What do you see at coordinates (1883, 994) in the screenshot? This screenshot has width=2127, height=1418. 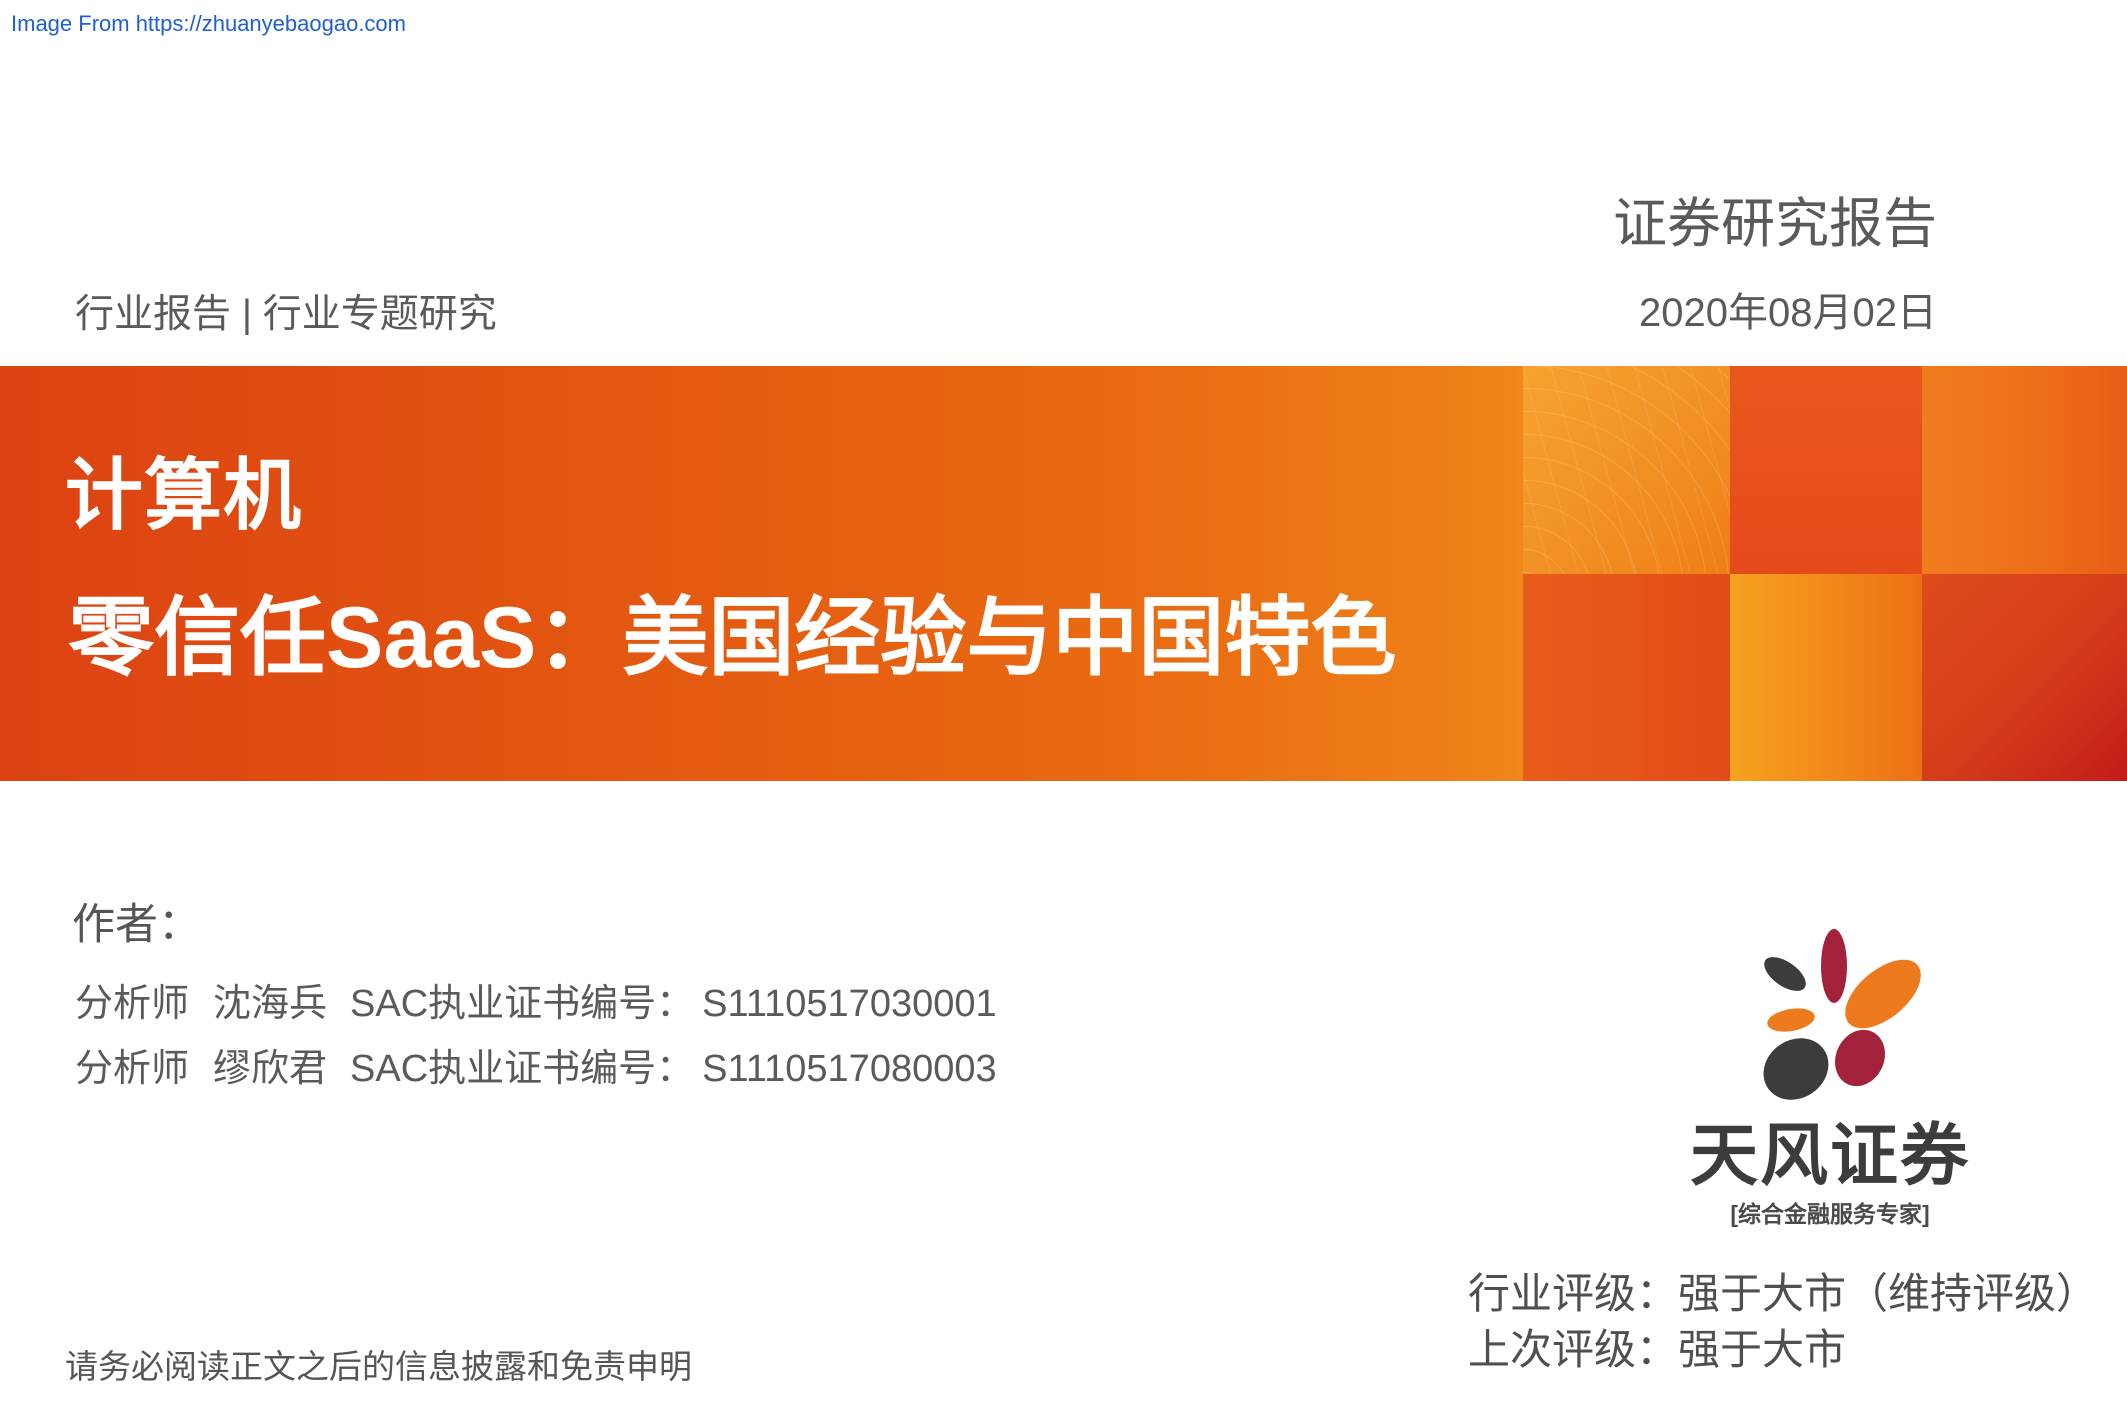 I see `logo-petal-right` at bounding box center [1883, 994].